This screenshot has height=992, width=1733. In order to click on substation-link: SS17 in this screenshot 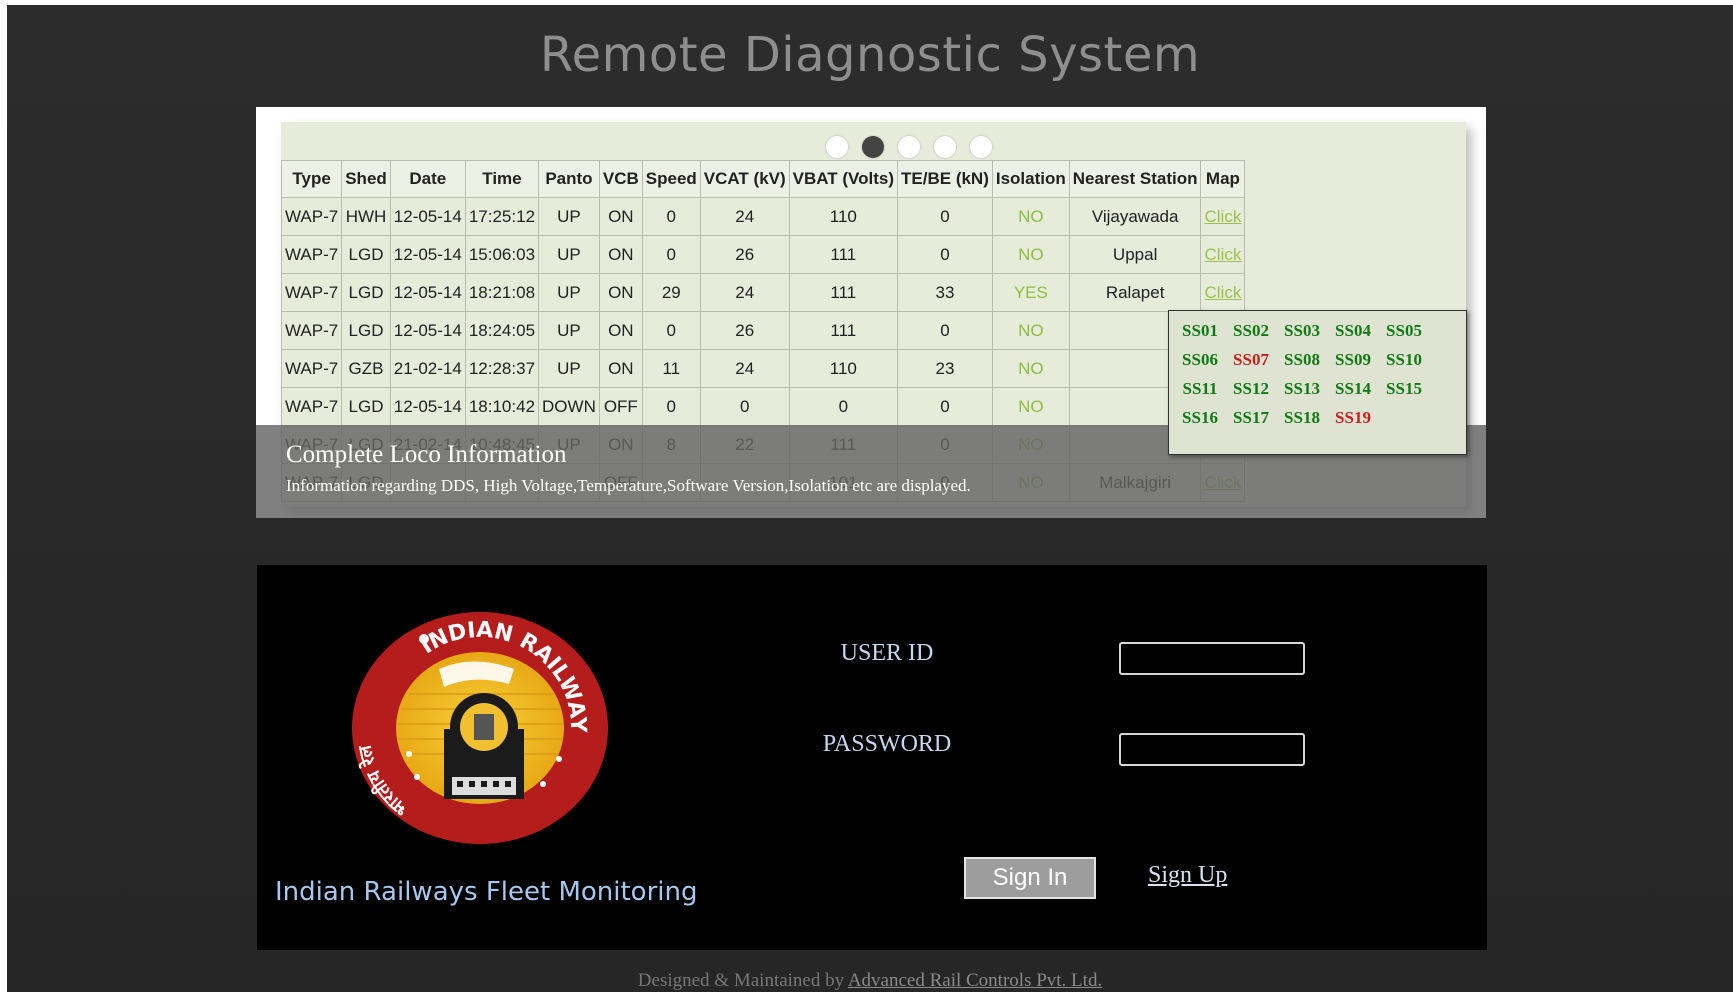, I will do `click(1251, 418)`.